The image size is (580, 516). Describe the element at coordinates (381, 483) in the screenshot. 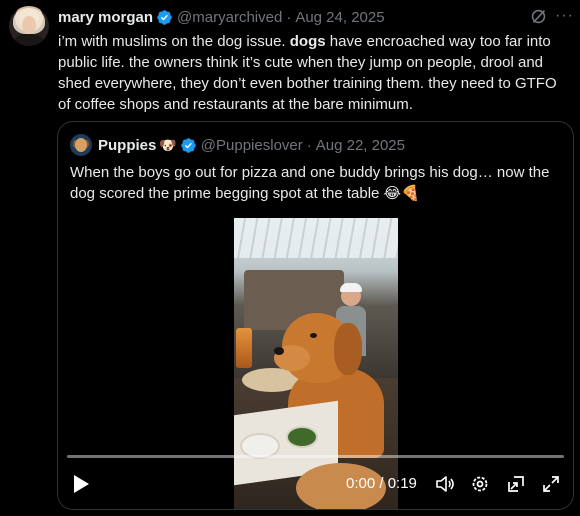

I see `video-time: 0:00 / 0:19` at that location.